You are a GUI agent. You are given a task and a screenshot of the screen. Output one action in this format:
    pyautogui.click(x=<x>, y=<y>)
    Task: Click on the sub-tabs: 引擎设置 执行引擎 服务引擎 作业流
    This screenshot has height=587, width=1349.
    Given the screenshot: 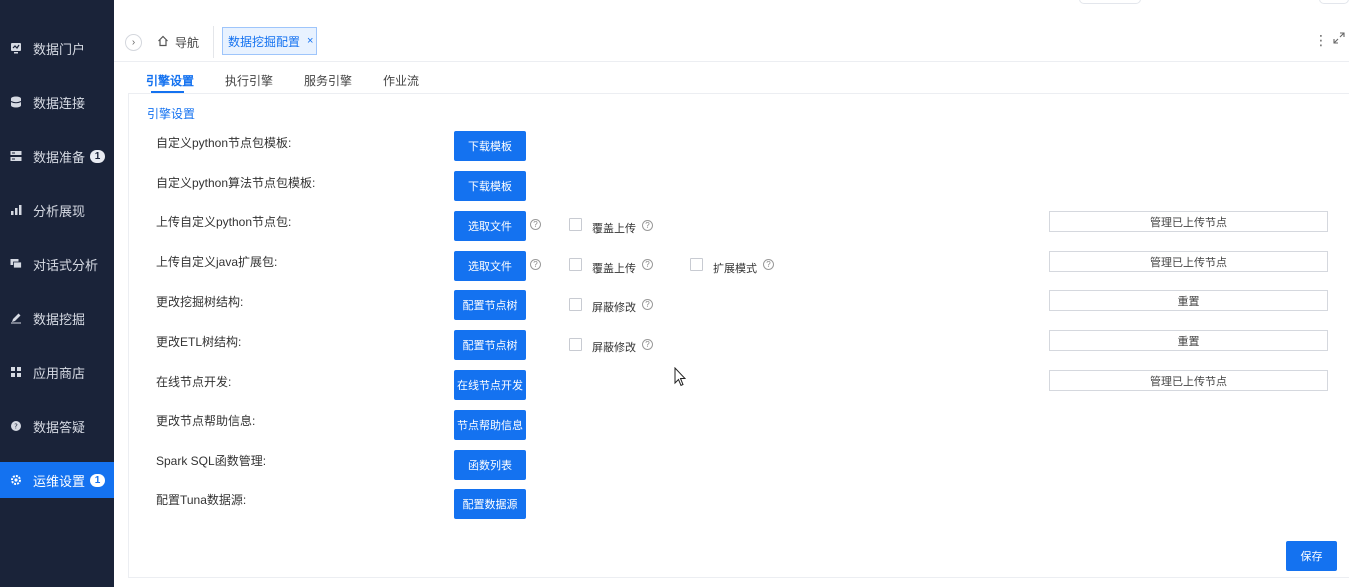 What is the action you would take?
    pyautogui.click(x=738, y=79)
    